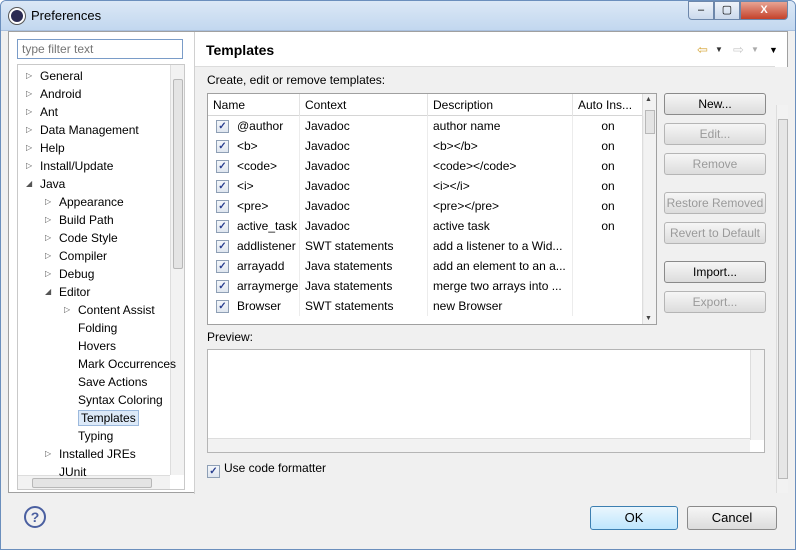 Image resolution: width=796 pixels, height=550 pixels. What do you see at coordinates (715, 233) in the screenshot?
I see `revert-to-default-button: Revert to Default` at bounding box center [715, 233].